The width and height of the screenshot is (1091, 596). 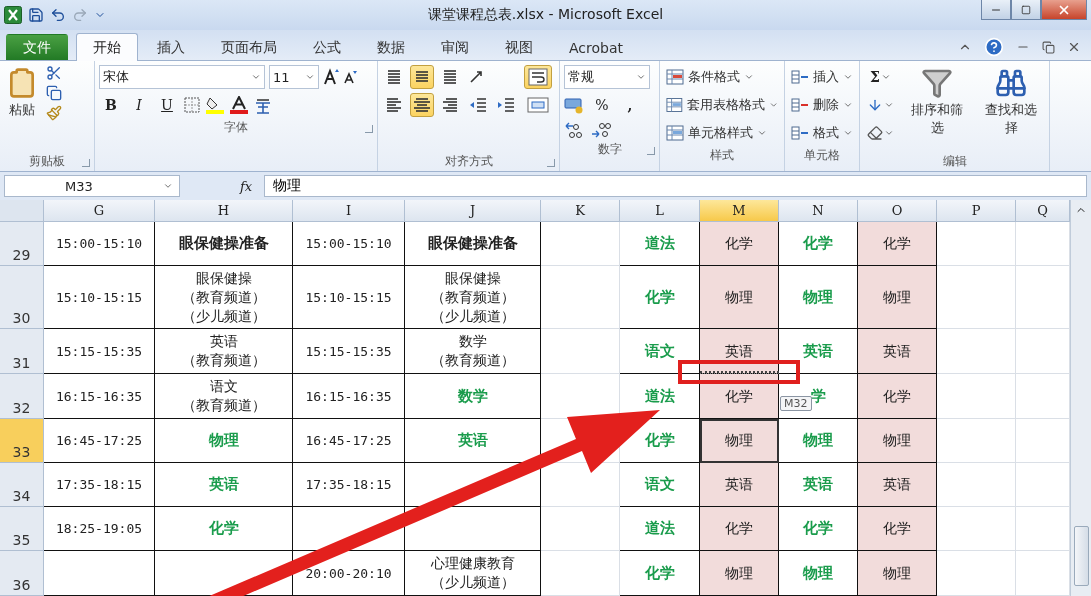 I want to click on autosum-button: Σ, so click(x=880, y=77).